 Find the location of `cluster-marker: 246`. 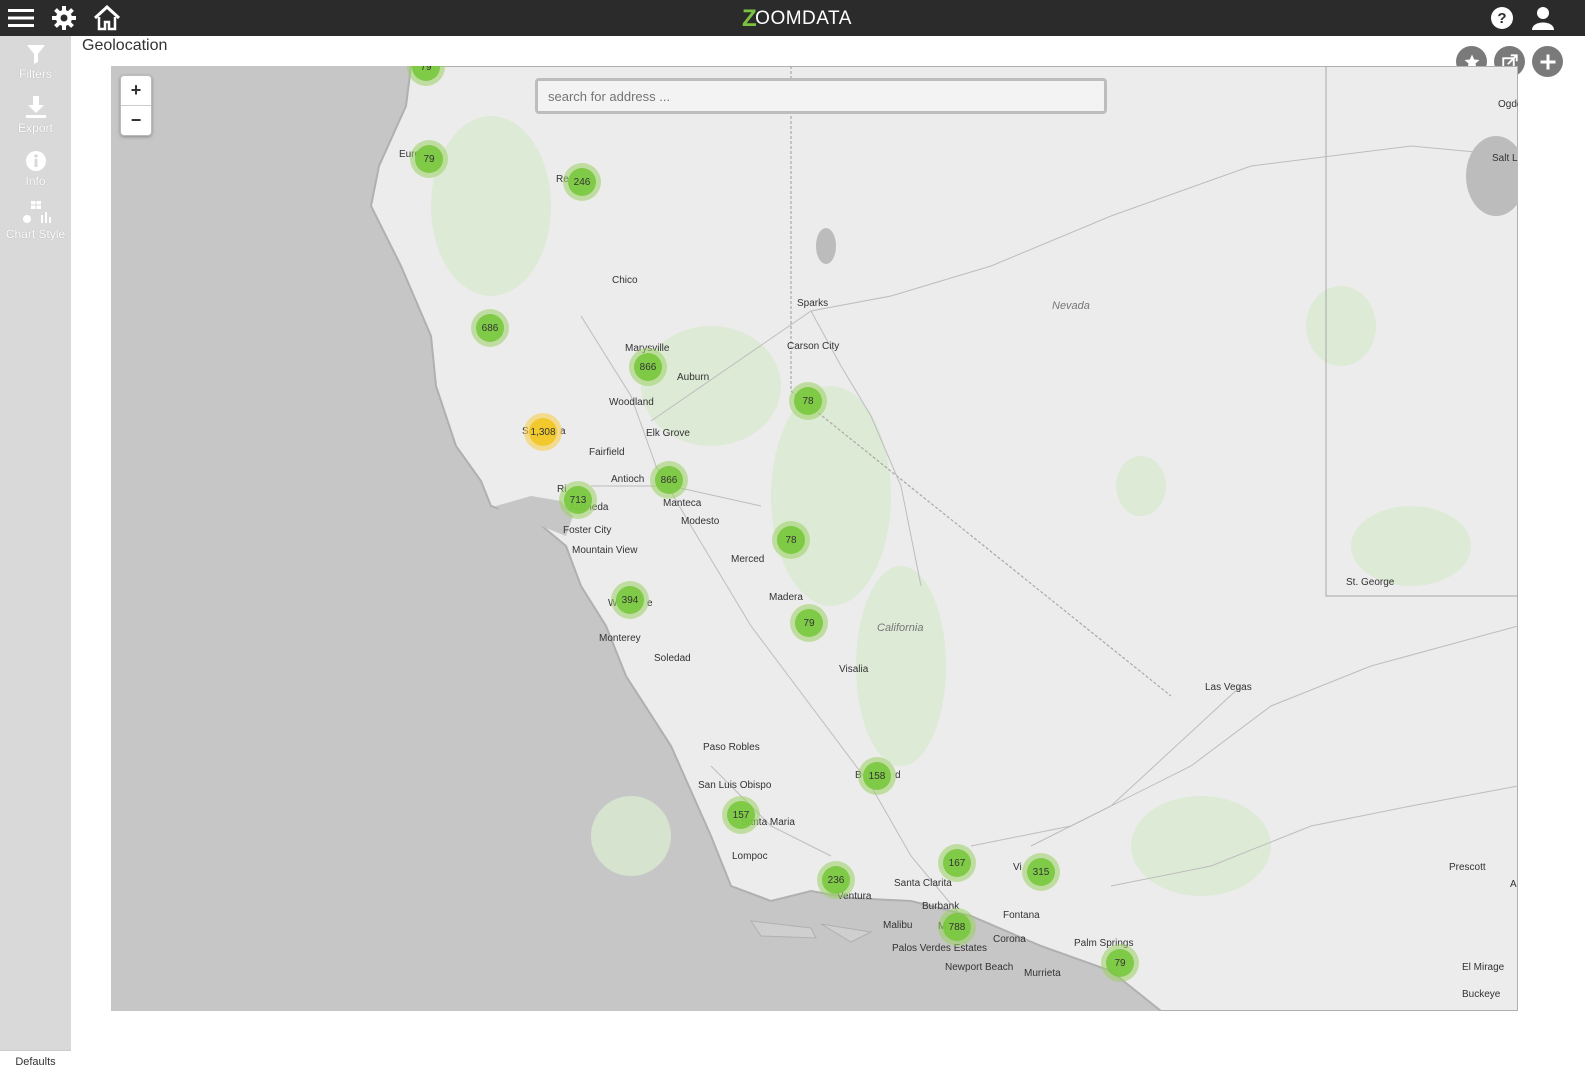

cluster-marker: 246 is located at coordinates (582, 182).